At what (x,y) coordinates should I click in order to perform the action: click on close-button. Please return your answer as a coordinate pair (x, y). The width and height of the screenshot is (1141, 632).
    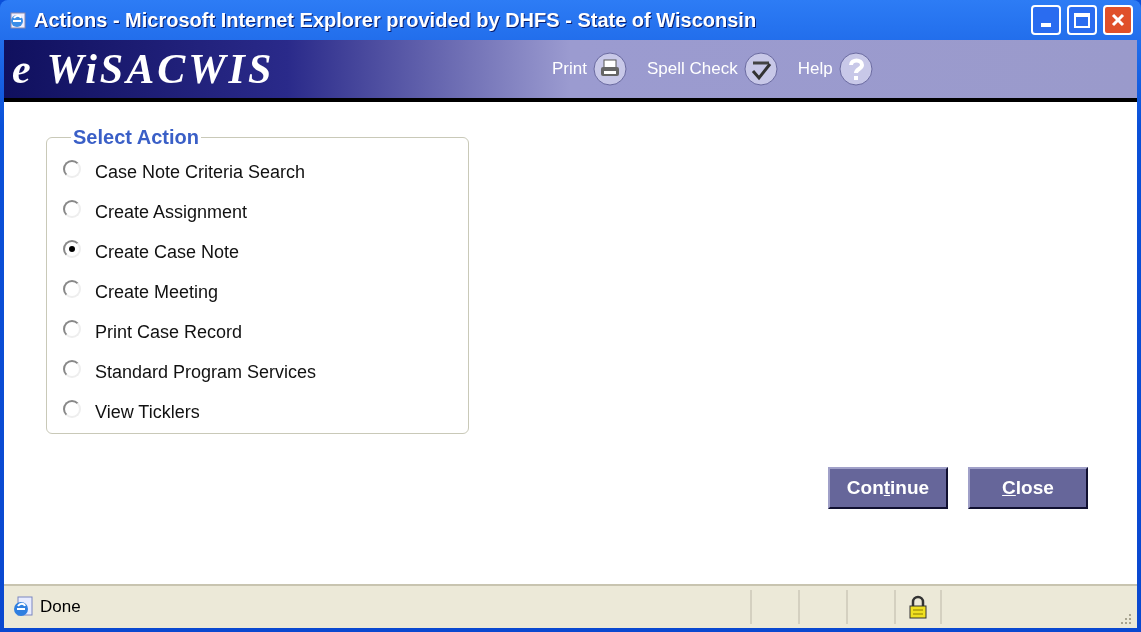
    Looking at the image, I should click on (1118, 20).